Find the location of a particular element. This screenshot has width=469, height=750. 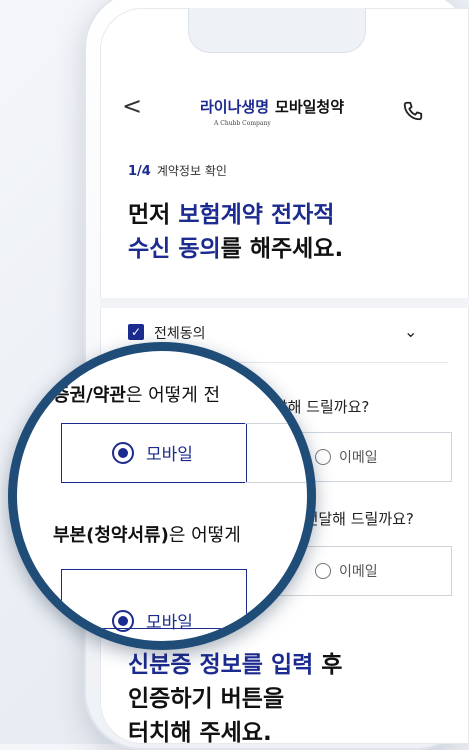

instruction-text-part: 인증하기 버튼을 is located at coordinates (206, 699).